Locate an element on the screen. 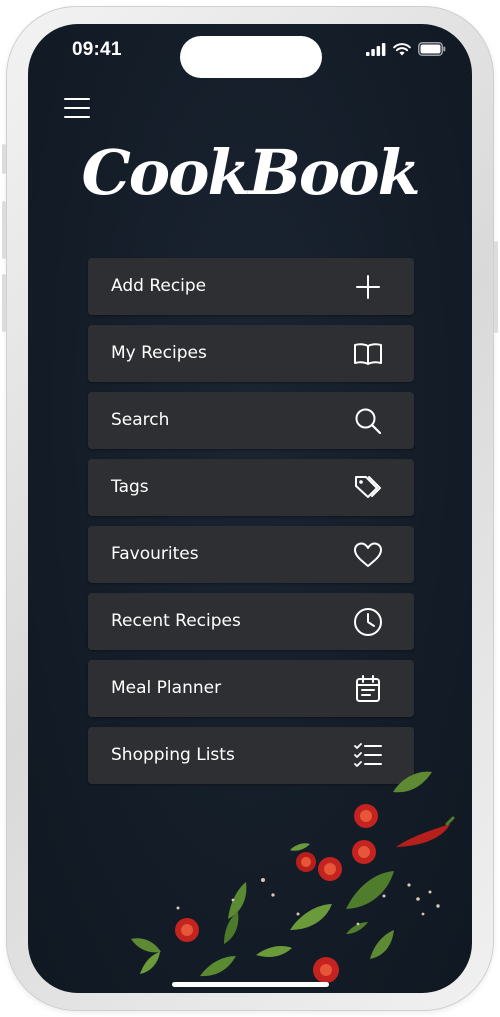 This screenshot has width=500, height=1017. cookbook-logo: CookBook is located at coordinates (250, 172).